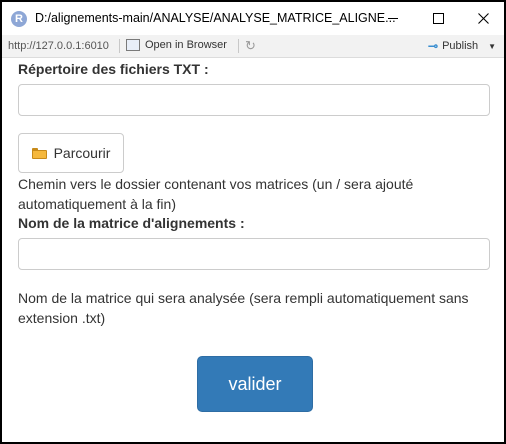 This screenshot has width=506, height=444. Describe the element at coordinates (254, 254) in the screenshot. I see `matrix-name-input` at that location.